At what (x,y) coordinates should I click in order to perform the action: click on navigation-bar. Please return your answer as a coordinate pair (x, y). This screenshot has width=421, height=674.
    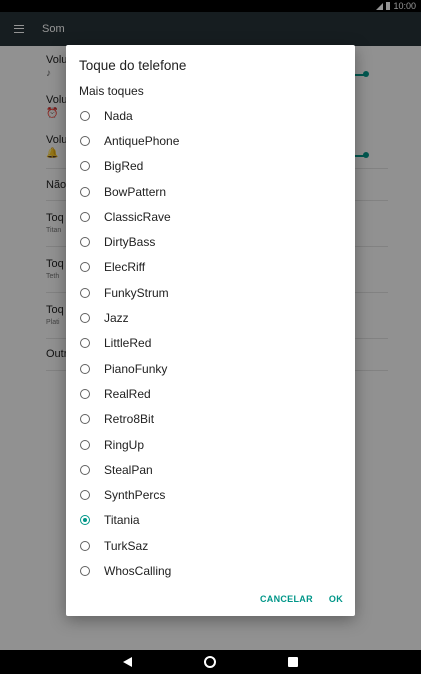
    Looking at the image, I should click on (210, 662).